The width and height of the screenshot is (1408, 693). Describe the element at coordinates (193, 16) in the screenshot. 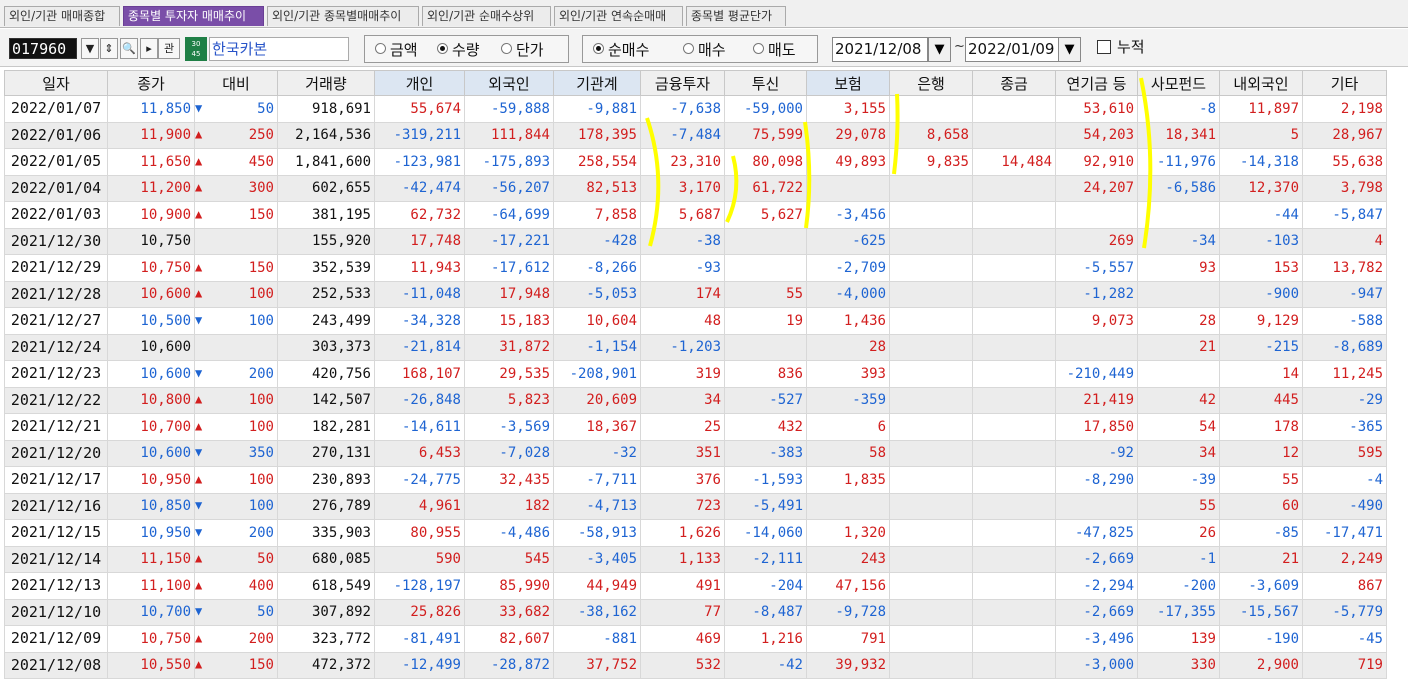

I see `tab-investor-trend-by-stock: 종목별 투자자 매매추이` at that location.